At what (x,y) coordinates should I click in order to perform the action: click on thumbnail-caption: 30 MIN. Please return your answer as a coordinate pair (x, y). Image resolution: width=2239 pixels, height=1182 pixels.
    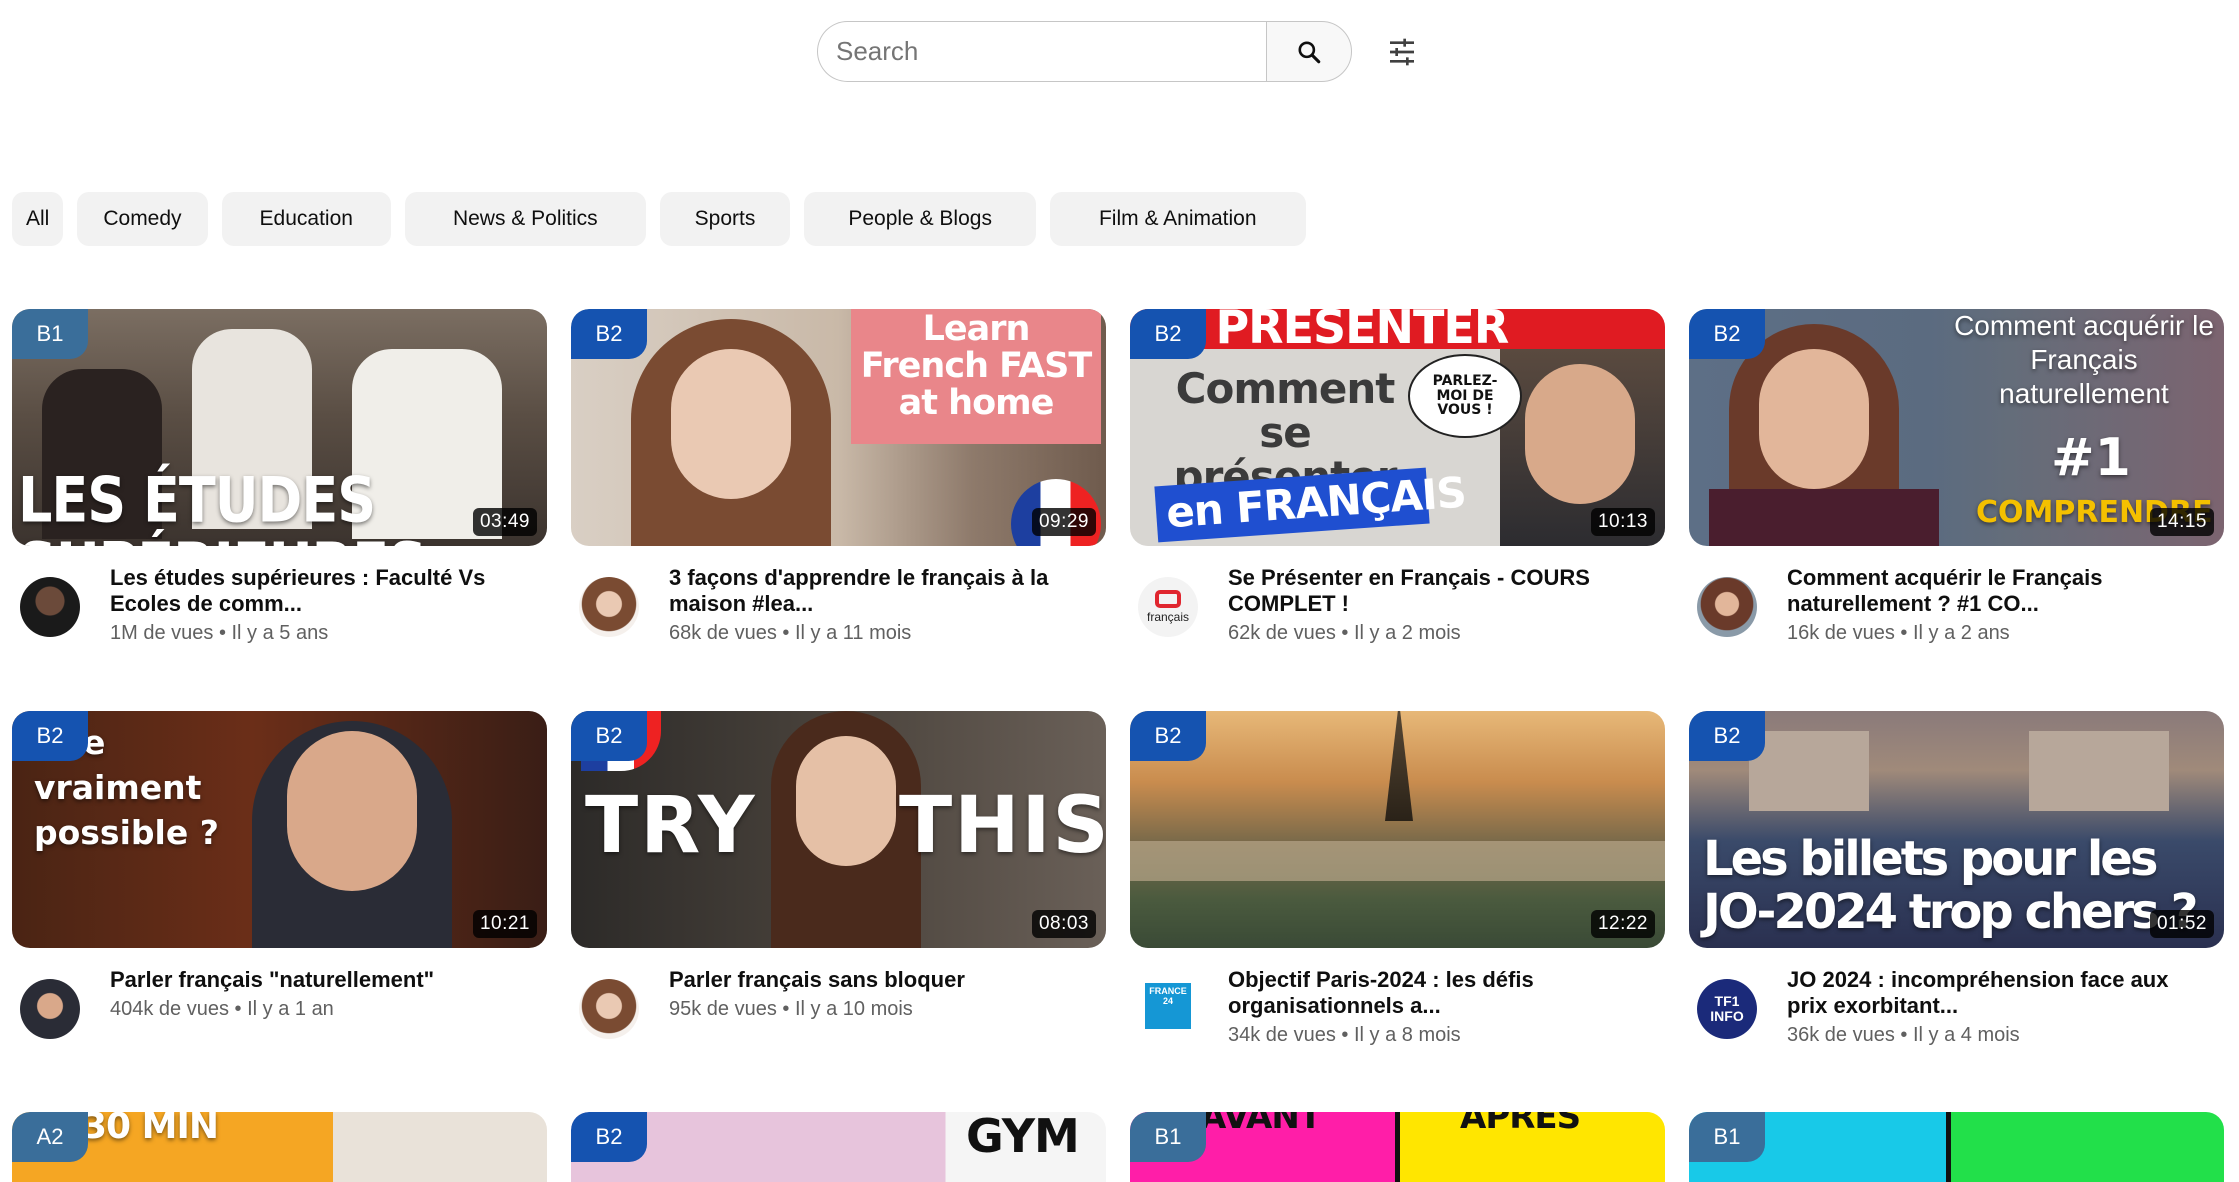
    Looking at the image, I should click on (150, 1129).